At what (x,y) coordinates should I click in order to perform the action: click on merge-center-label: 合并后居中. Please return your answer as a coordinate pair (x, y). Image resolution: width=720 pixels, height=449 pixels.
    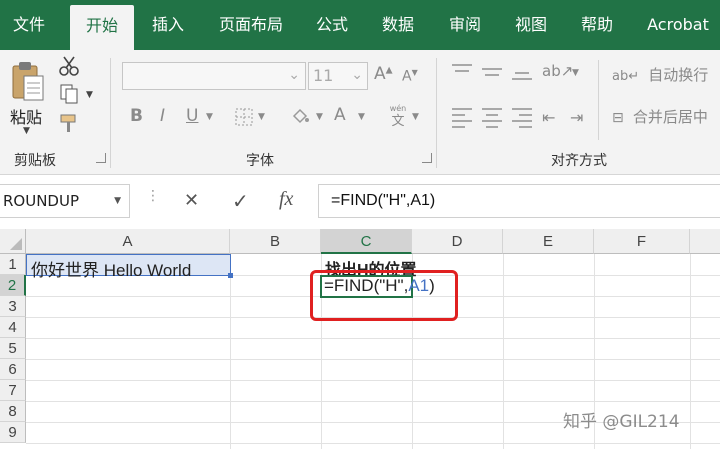
    Looking at the image, I should click on (670, 117).